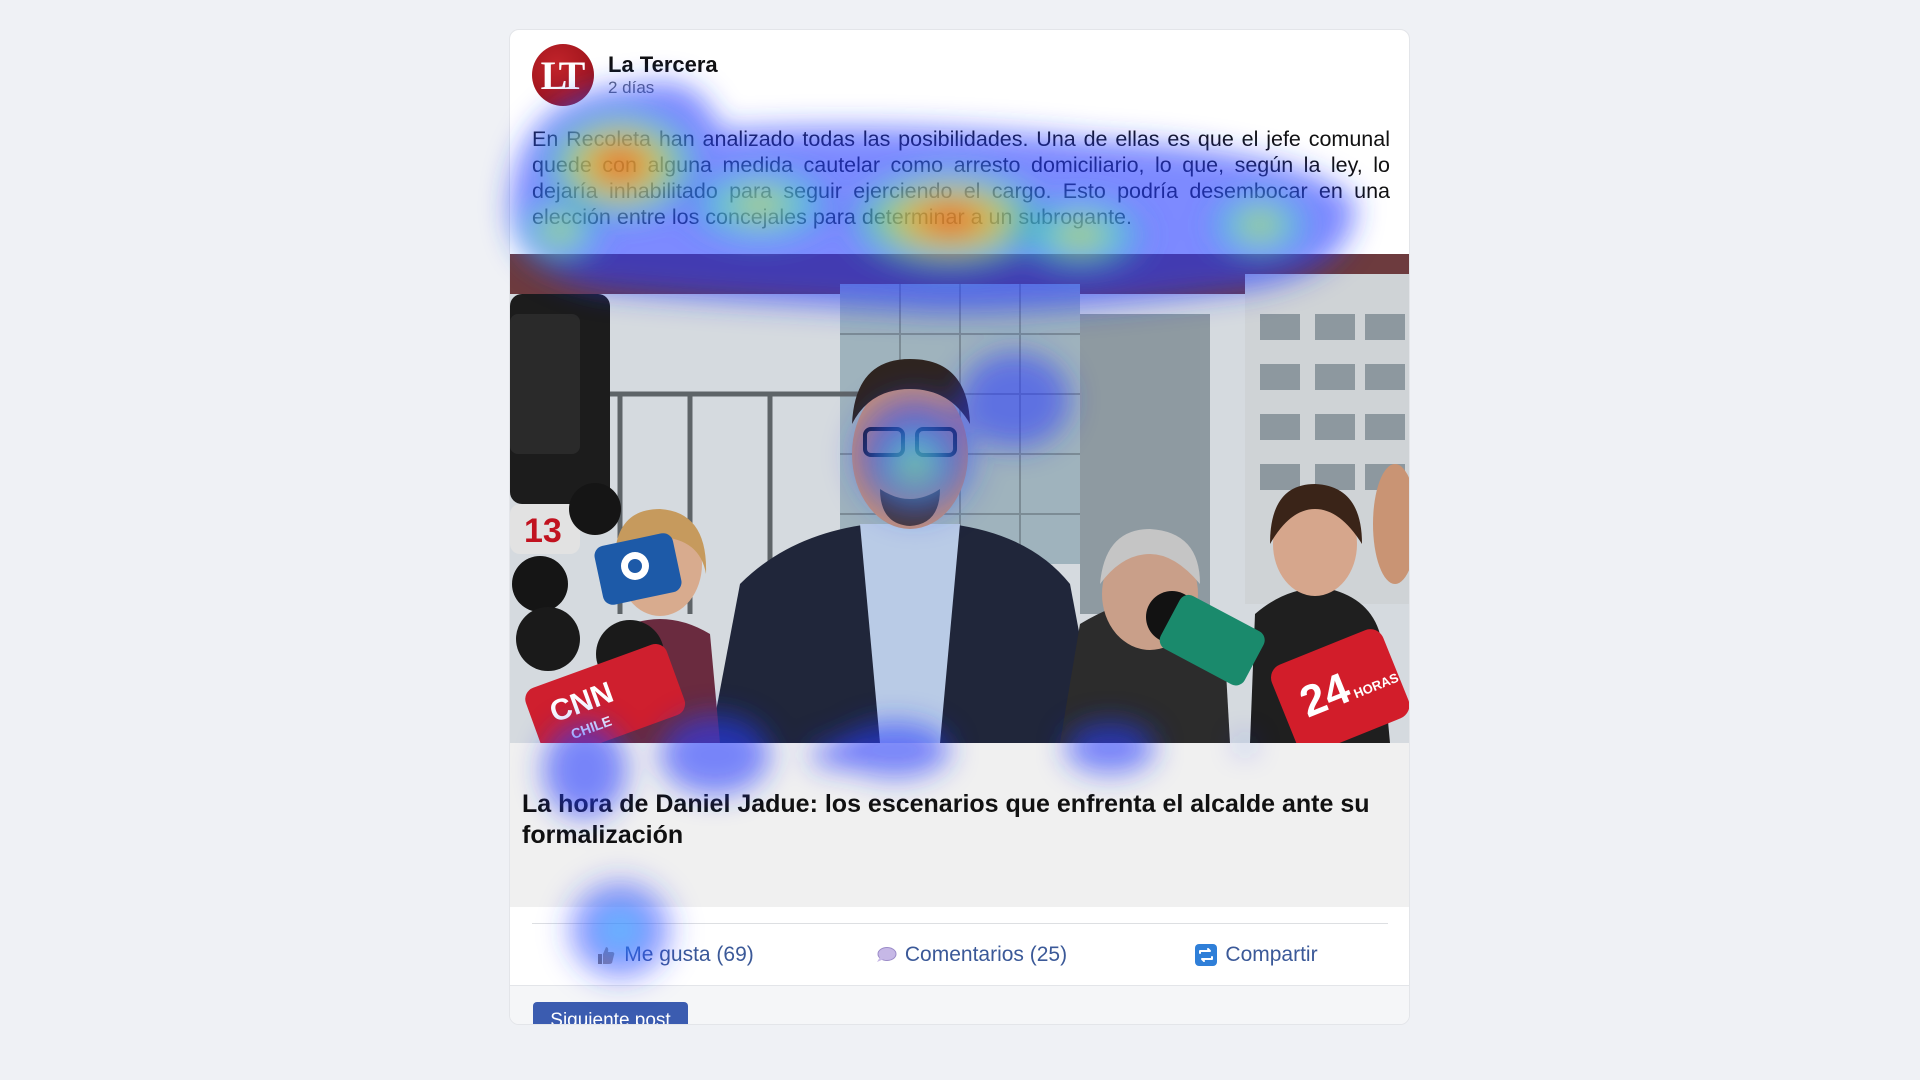 The image size is (1920, 1080). Describe the element at coordinates (986, 954) in the screenshot. I see `comments-label: Comentarios (25)` at that location.